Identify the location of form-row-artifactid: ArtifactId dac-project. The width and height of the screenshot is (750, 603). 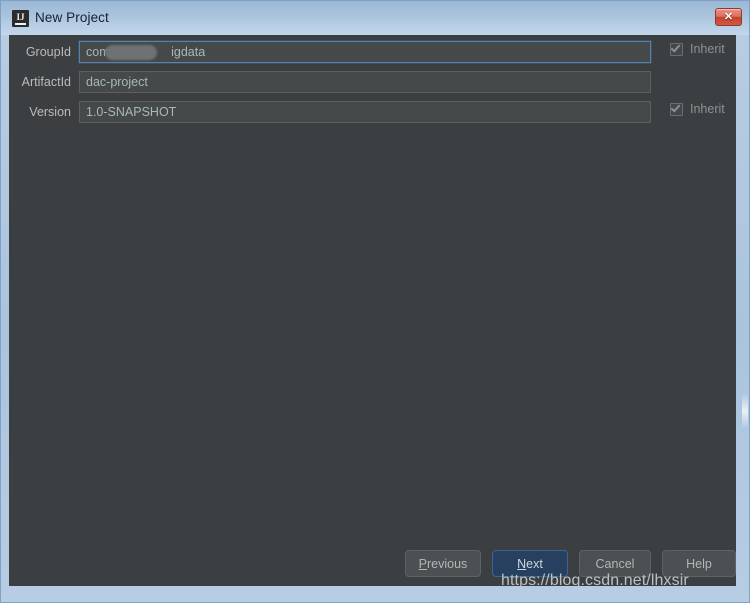
(330, 82).